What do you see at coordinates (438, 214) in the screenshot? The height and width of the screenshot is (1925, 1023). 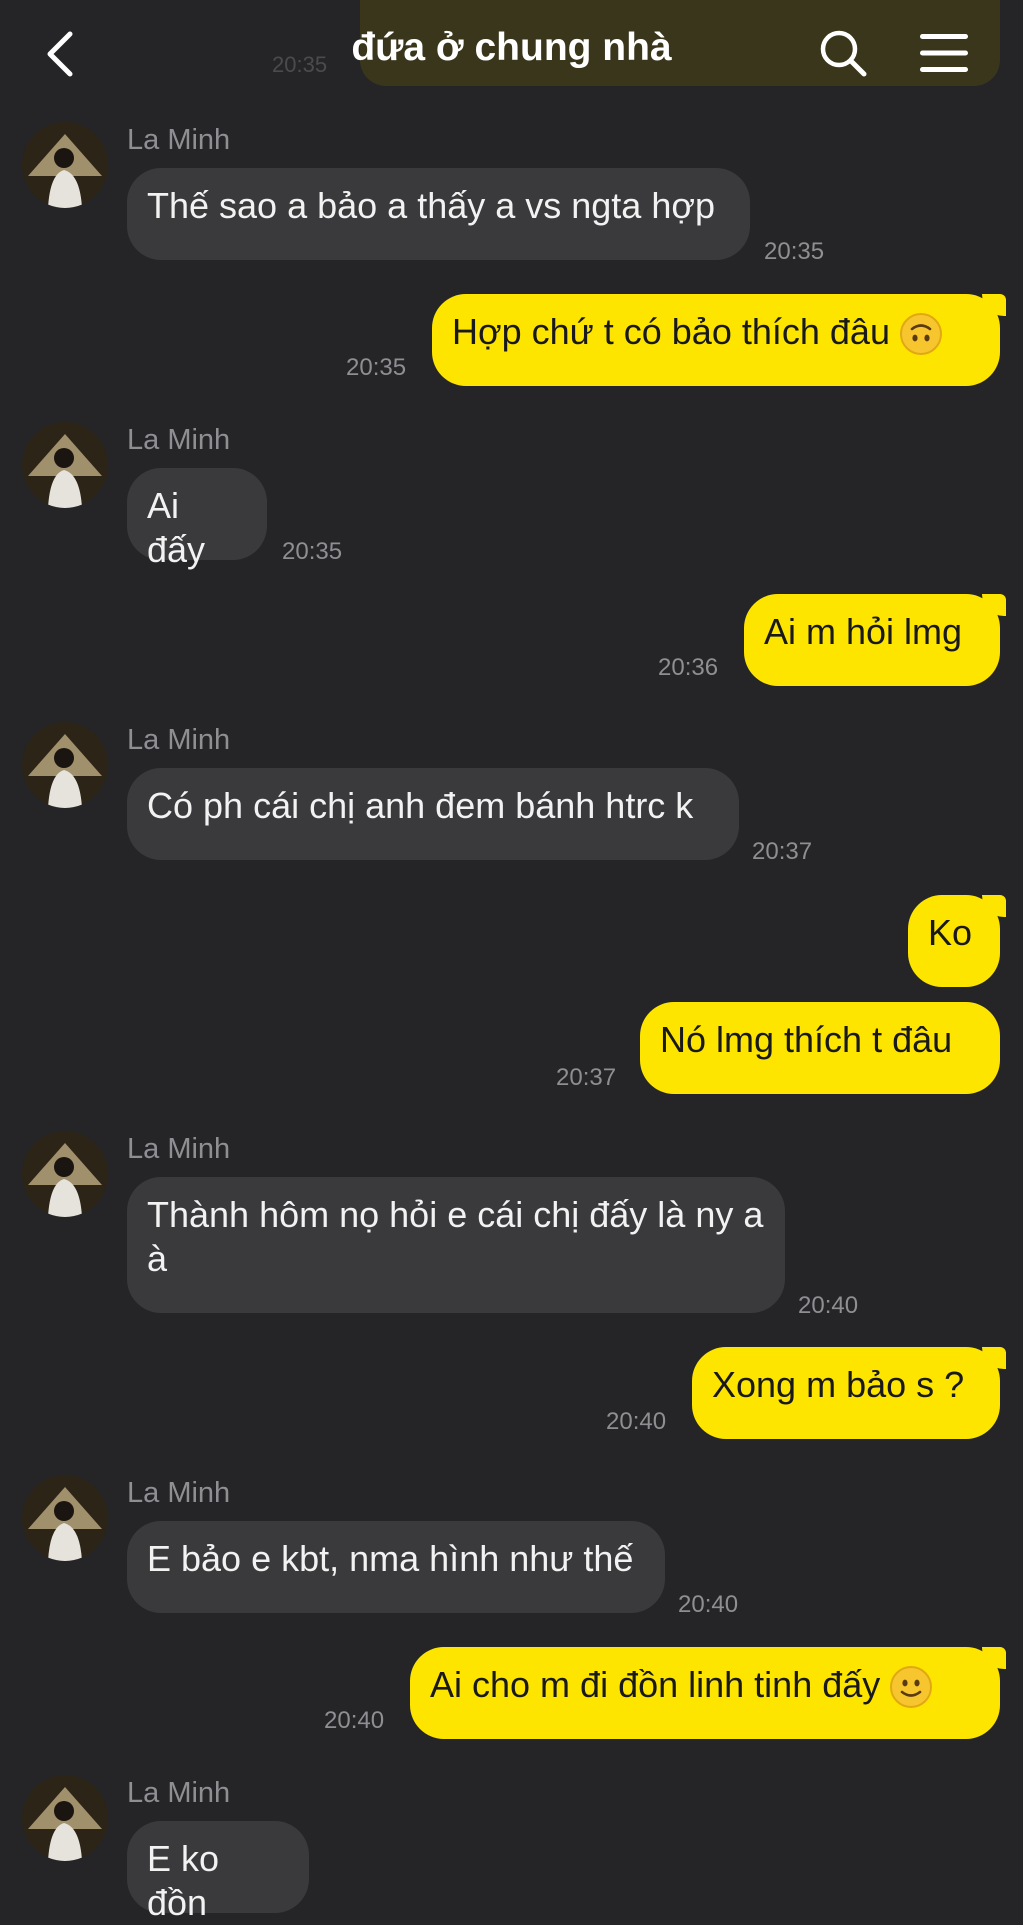 I see `message-bubble: Thế sao a bảo a thấy a vs ngta hợp` at bounding box center [438, 214].